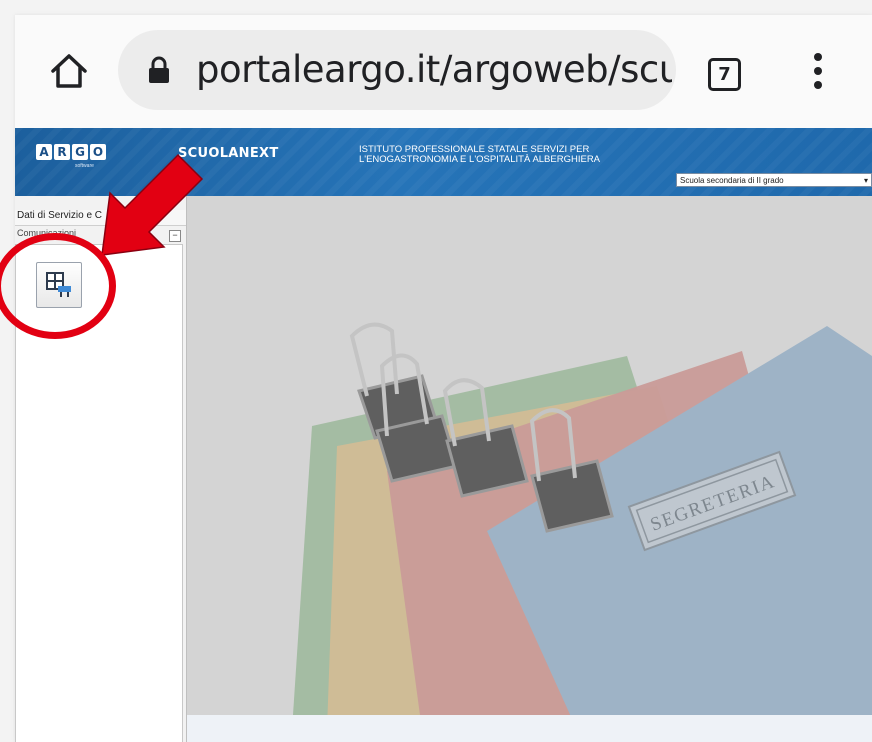  What do you see at coordinates (434, 69) in the screenshot?
I see `url-text: portaleargo.it/argoweb/scuo` at bounding box center [434, 69].